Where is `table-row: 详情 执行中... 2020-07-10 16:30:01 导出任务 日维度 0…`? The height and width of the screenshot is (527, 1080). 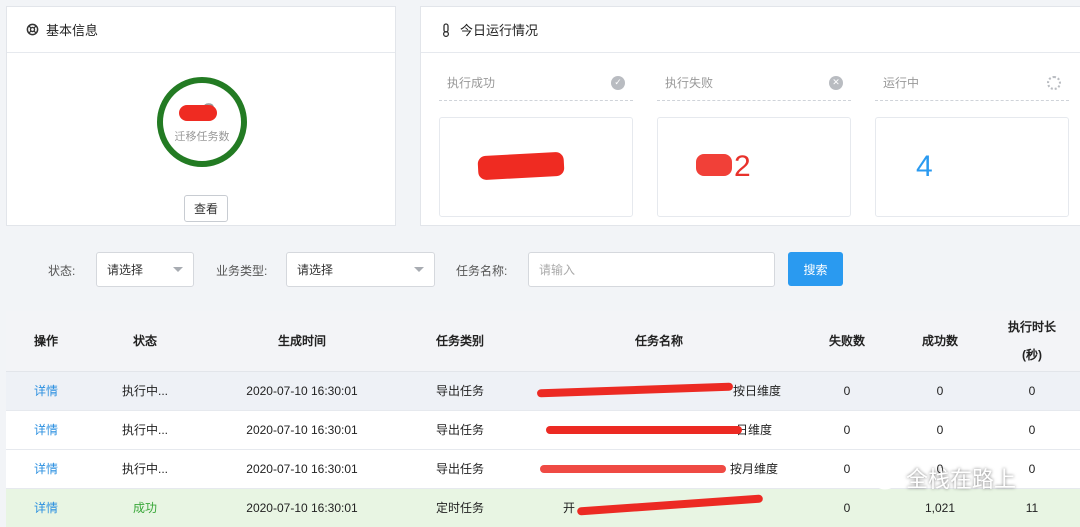 table-row: 详情 执行中... 2020-07-10 16:30:01 导出任务 日维度 0… is located at coordinates (543, 430).